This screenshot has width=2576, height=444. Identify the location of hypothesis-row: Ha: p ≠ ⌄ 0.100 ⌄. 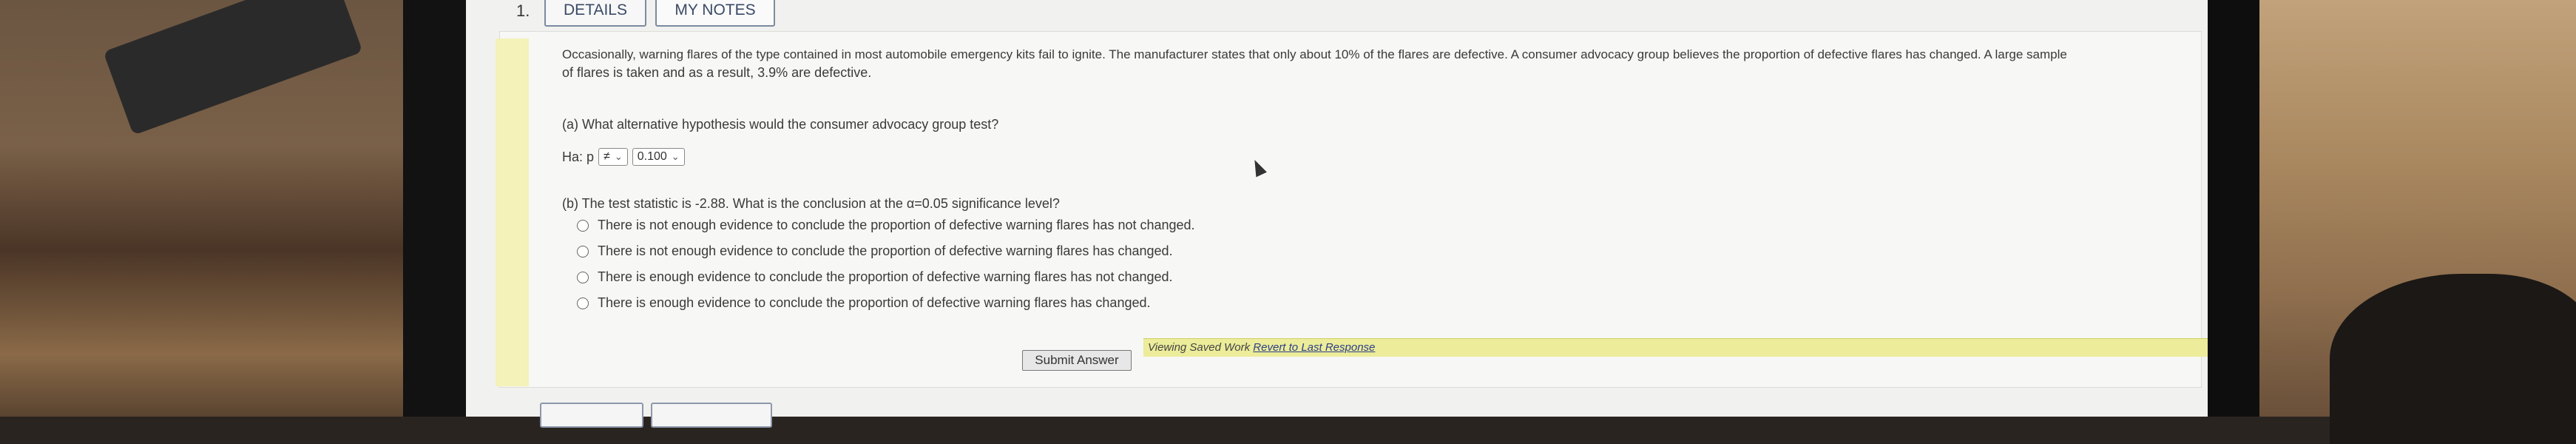
(623, 157).